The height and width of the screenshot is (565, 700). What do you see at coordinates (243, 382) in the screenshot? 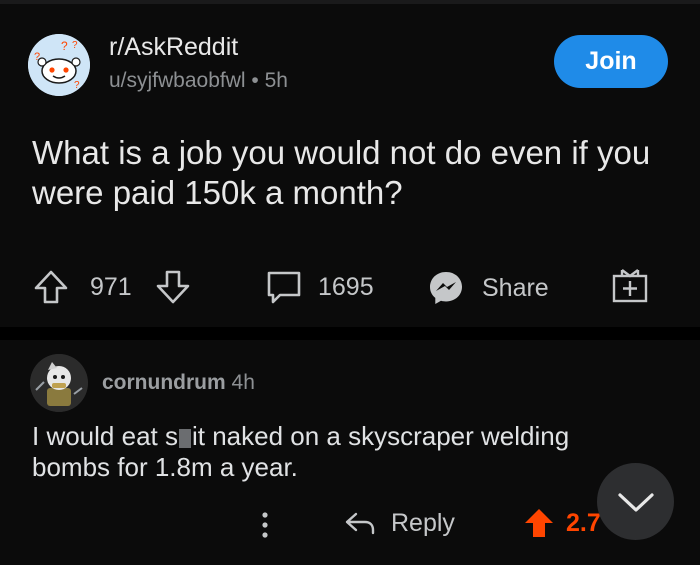
I see `comment-age: 4h` at bounding box center [243, 382].